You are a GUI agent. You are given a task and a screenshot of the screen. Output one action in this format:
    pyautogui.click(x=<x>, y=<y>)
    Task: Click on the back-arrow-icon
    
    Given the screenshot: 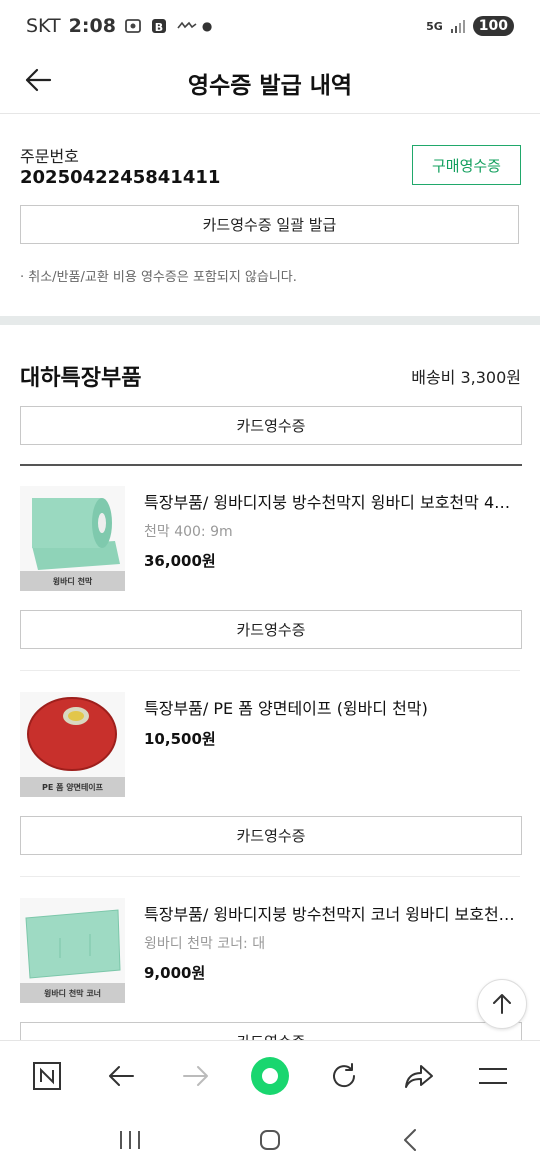 What is the action you would take?
    pyautogui.click(x=38, y=80)
    